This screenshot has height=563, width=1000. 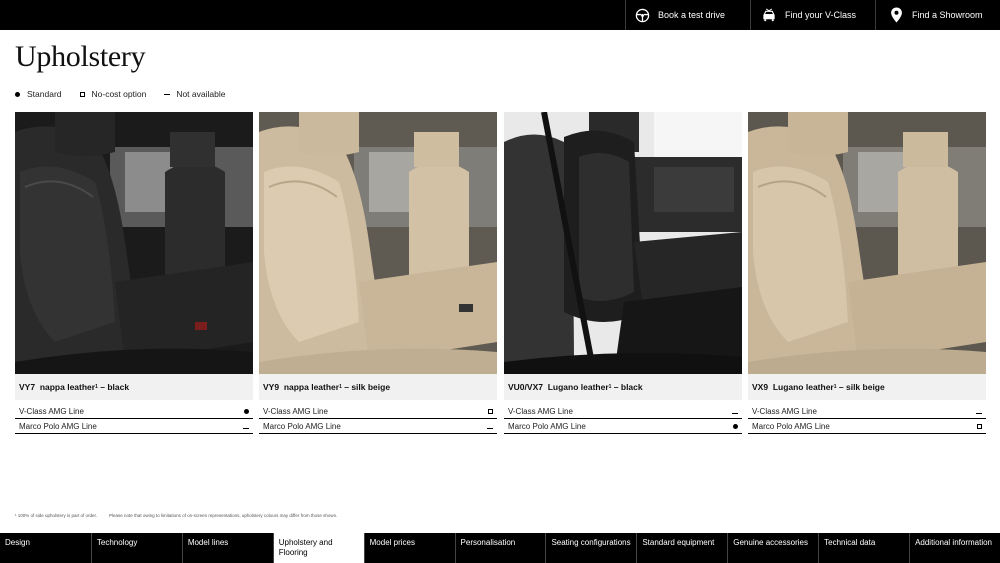 What do you see at coordinates (136, 548) in the screenshot?
I see `tab-technology: Technology` at bounding box center [136, 548].